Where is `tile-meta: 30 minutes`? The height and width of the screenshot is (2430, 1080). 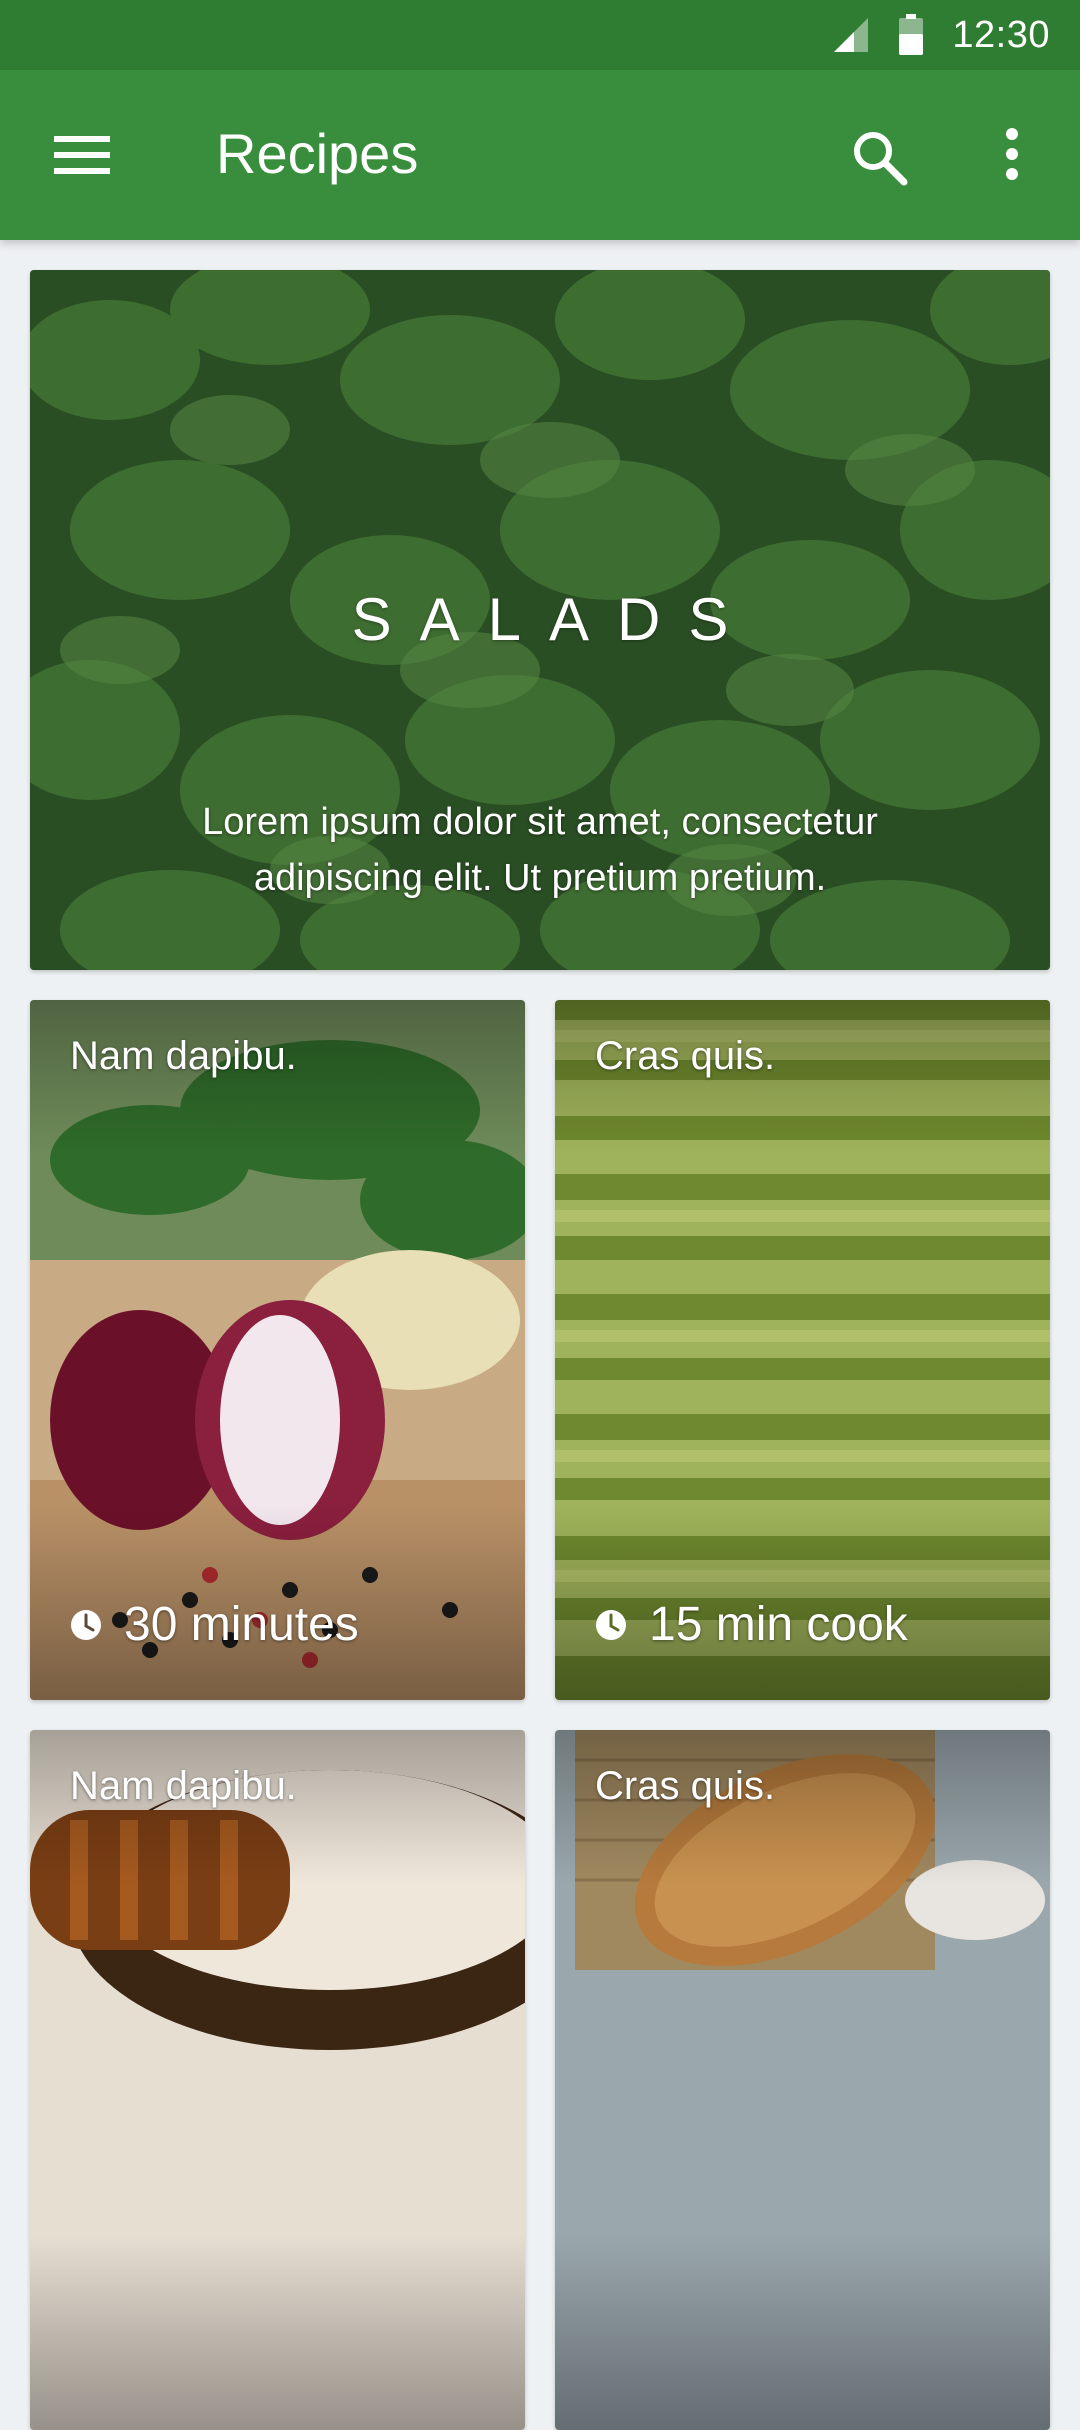
tile-meta: 30 minutes is located at coordinates (214, 1624).